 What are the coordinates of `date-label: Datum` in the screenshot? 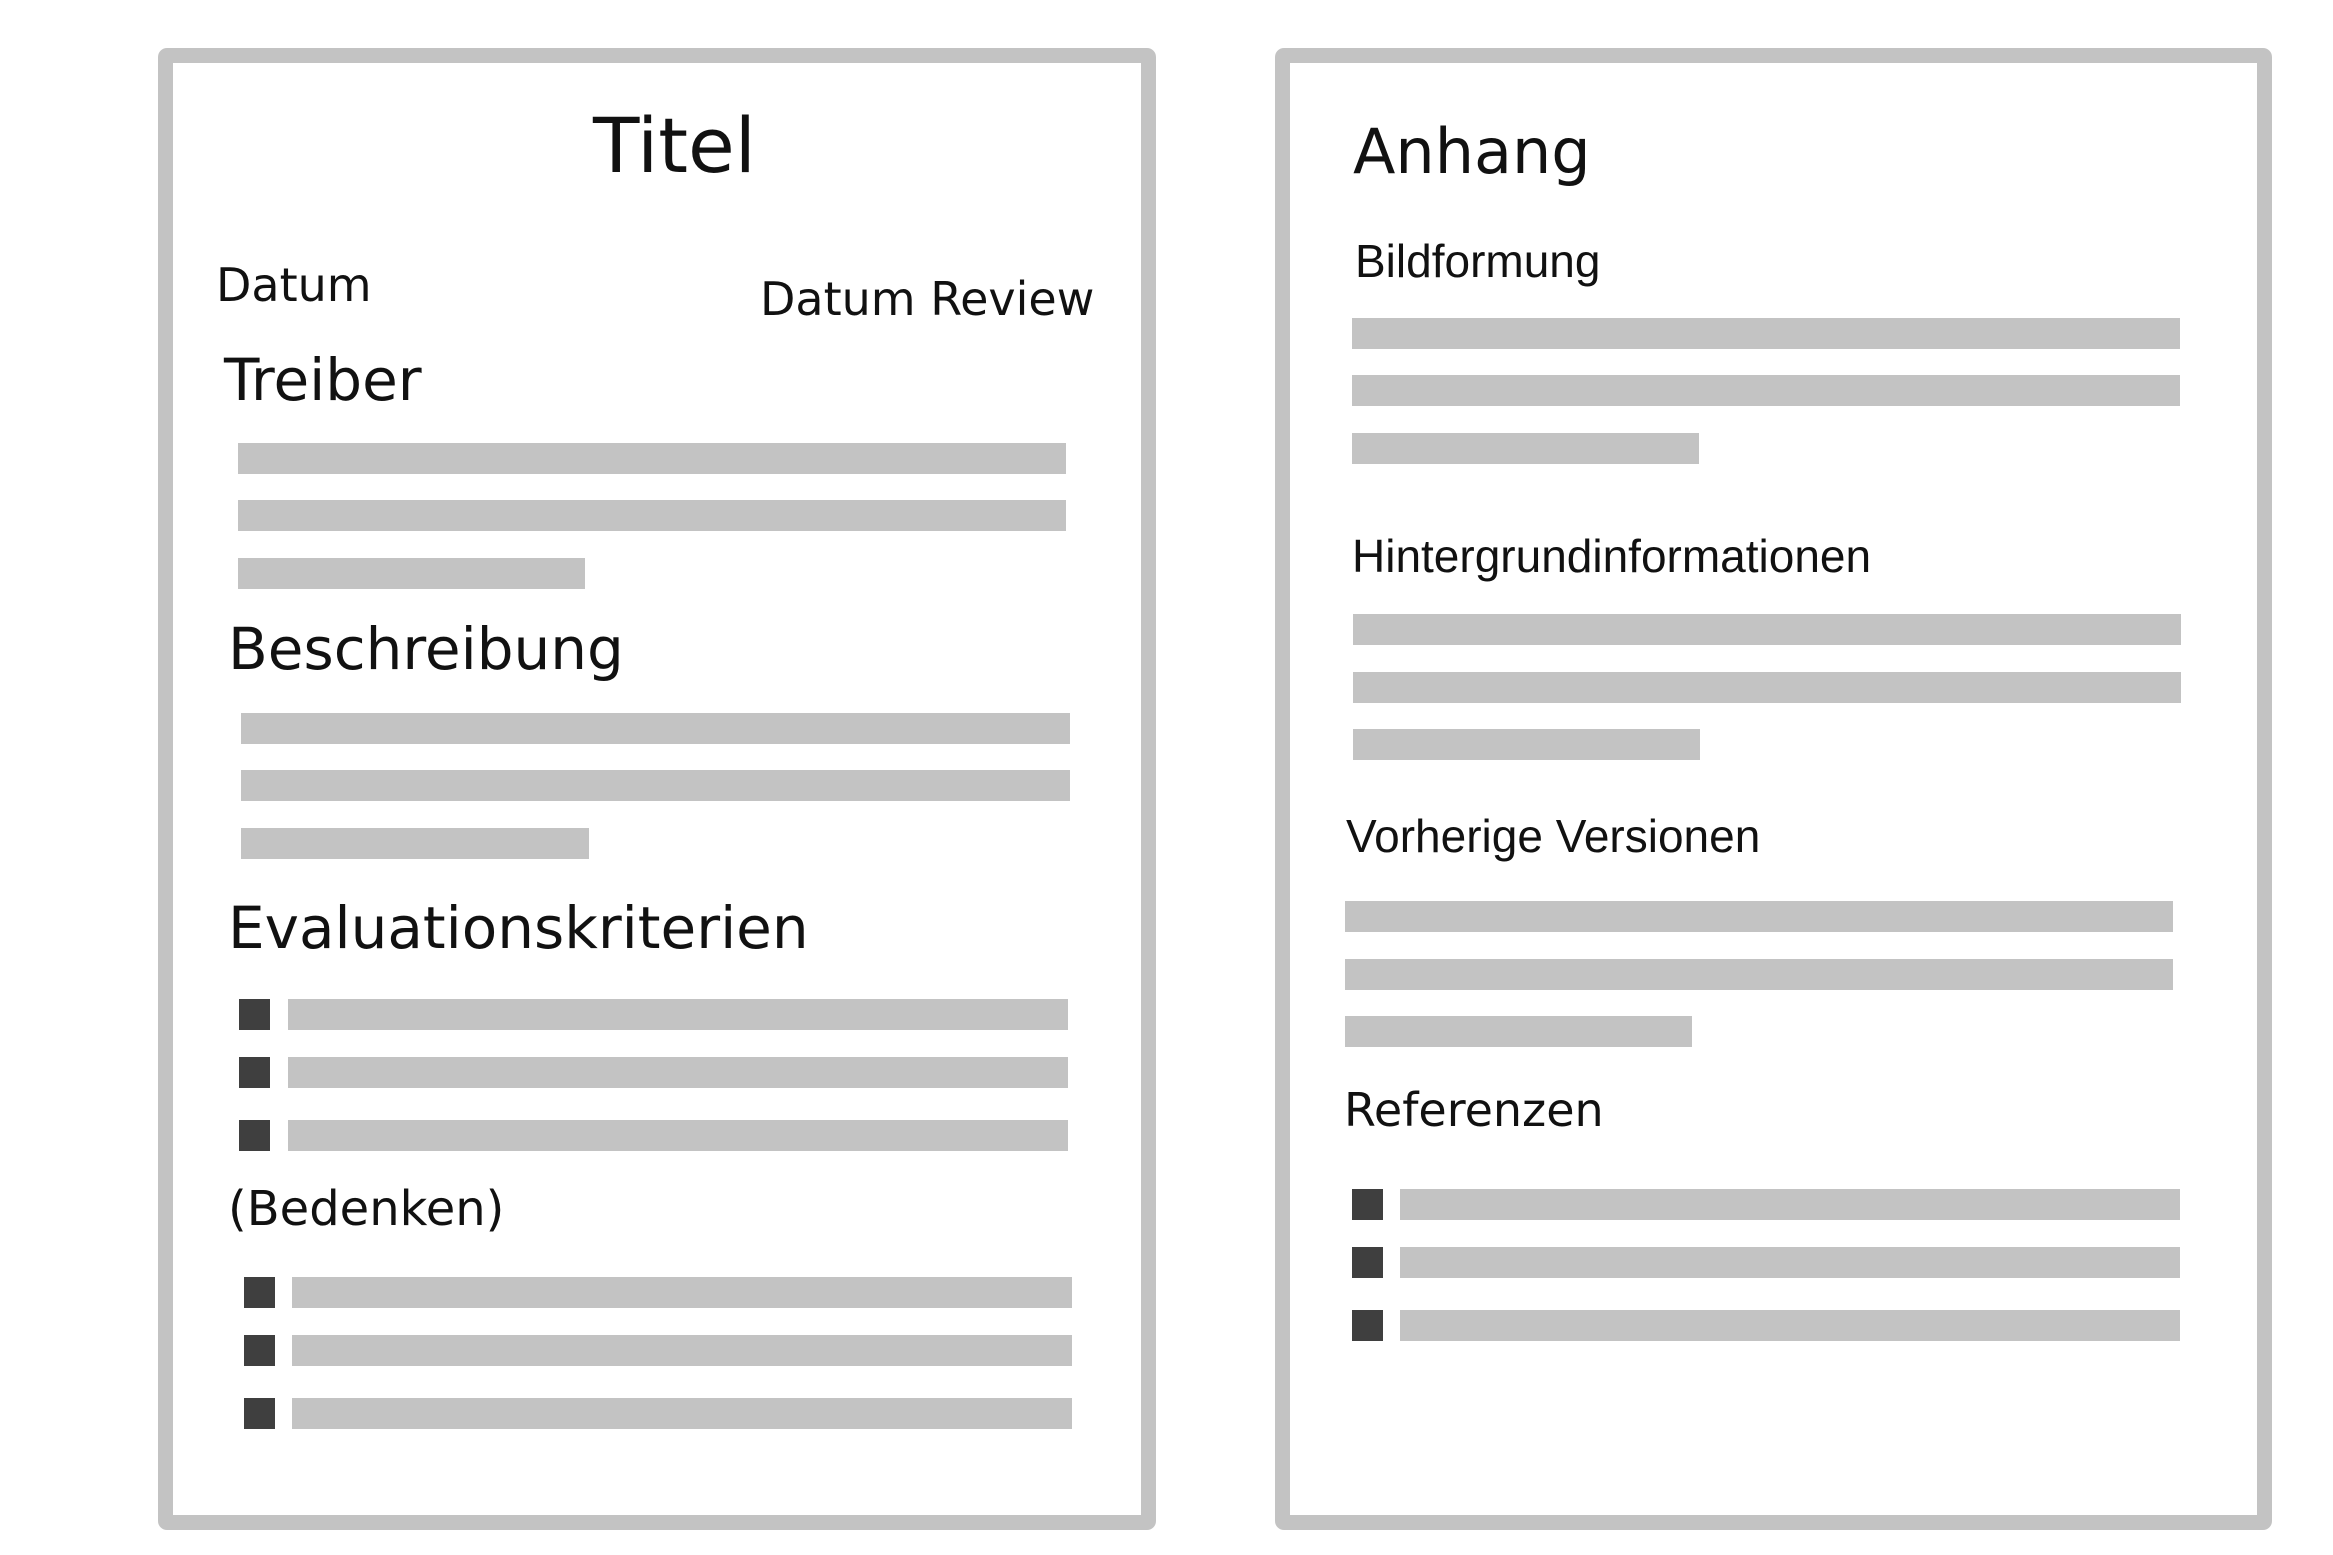 It's located at (294, 285).